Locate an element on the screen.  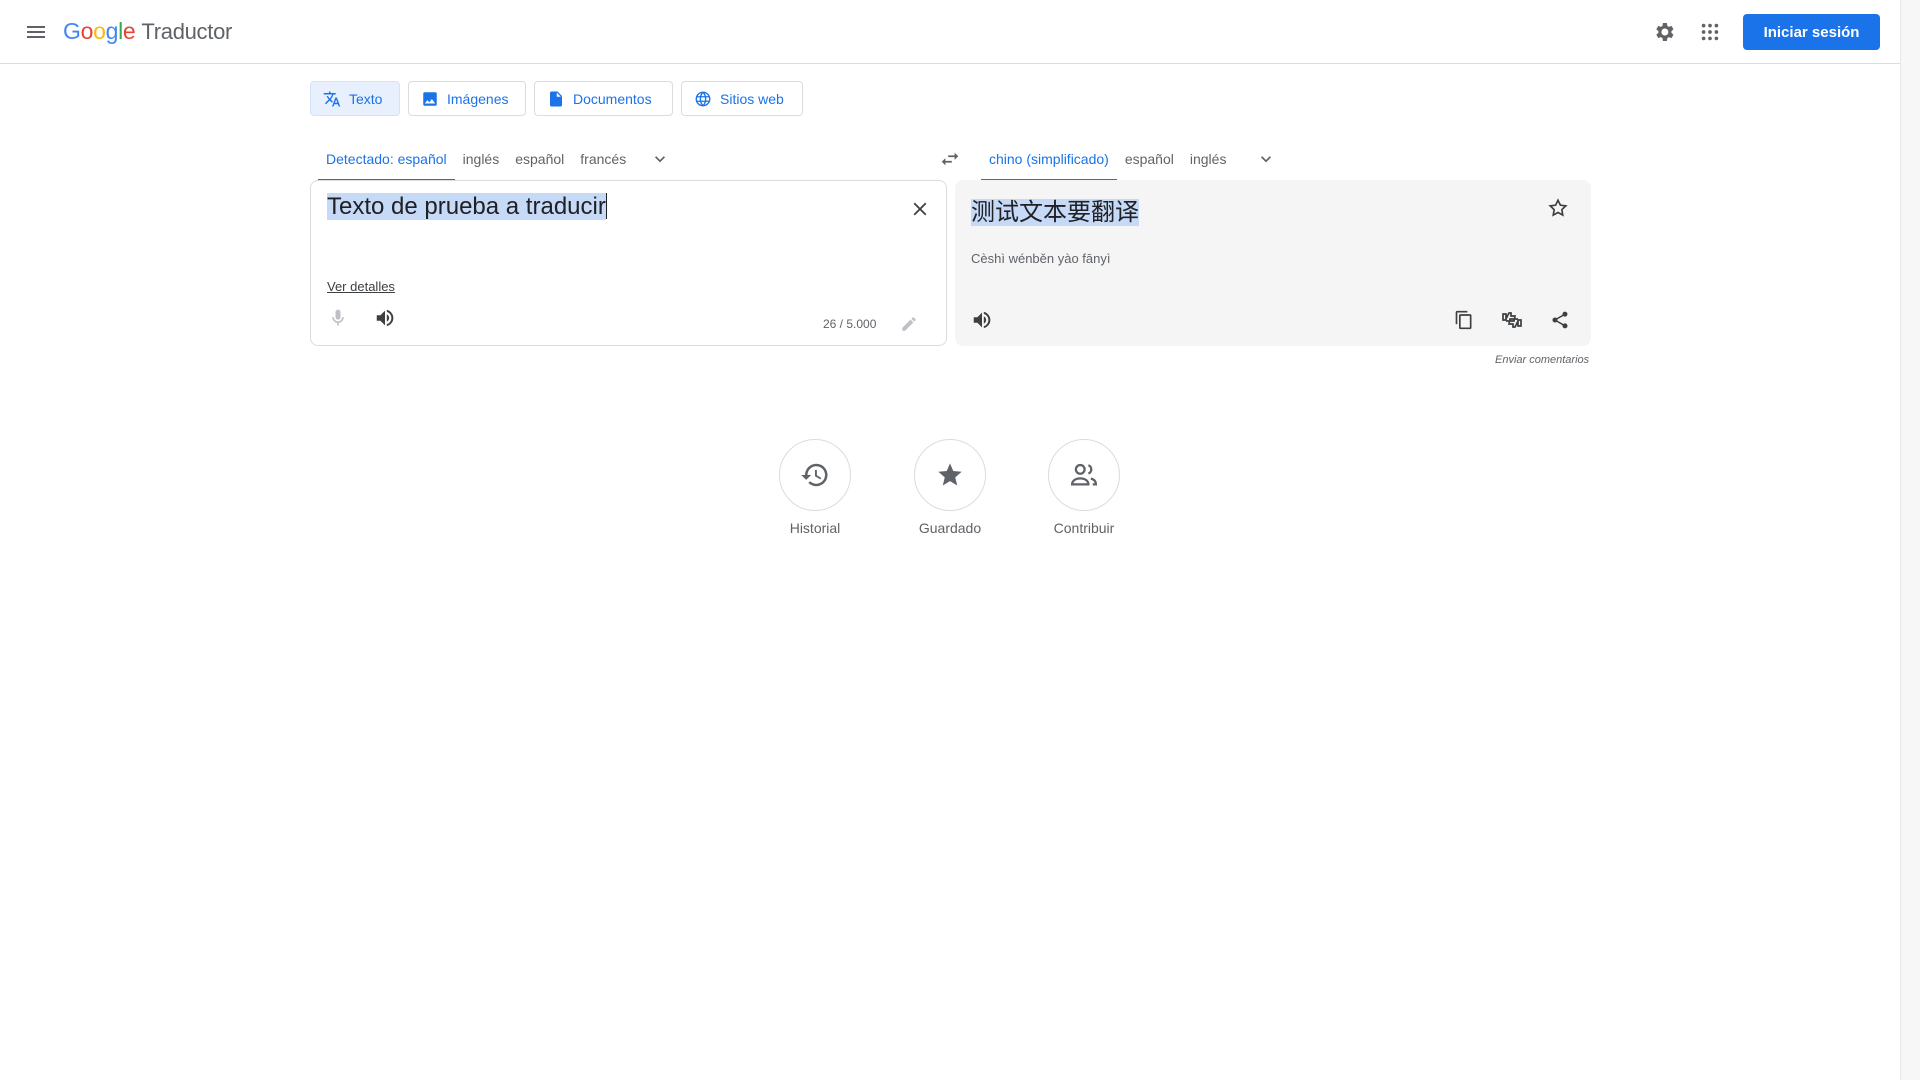
handwriting-button is located at coordinates (909, 324).